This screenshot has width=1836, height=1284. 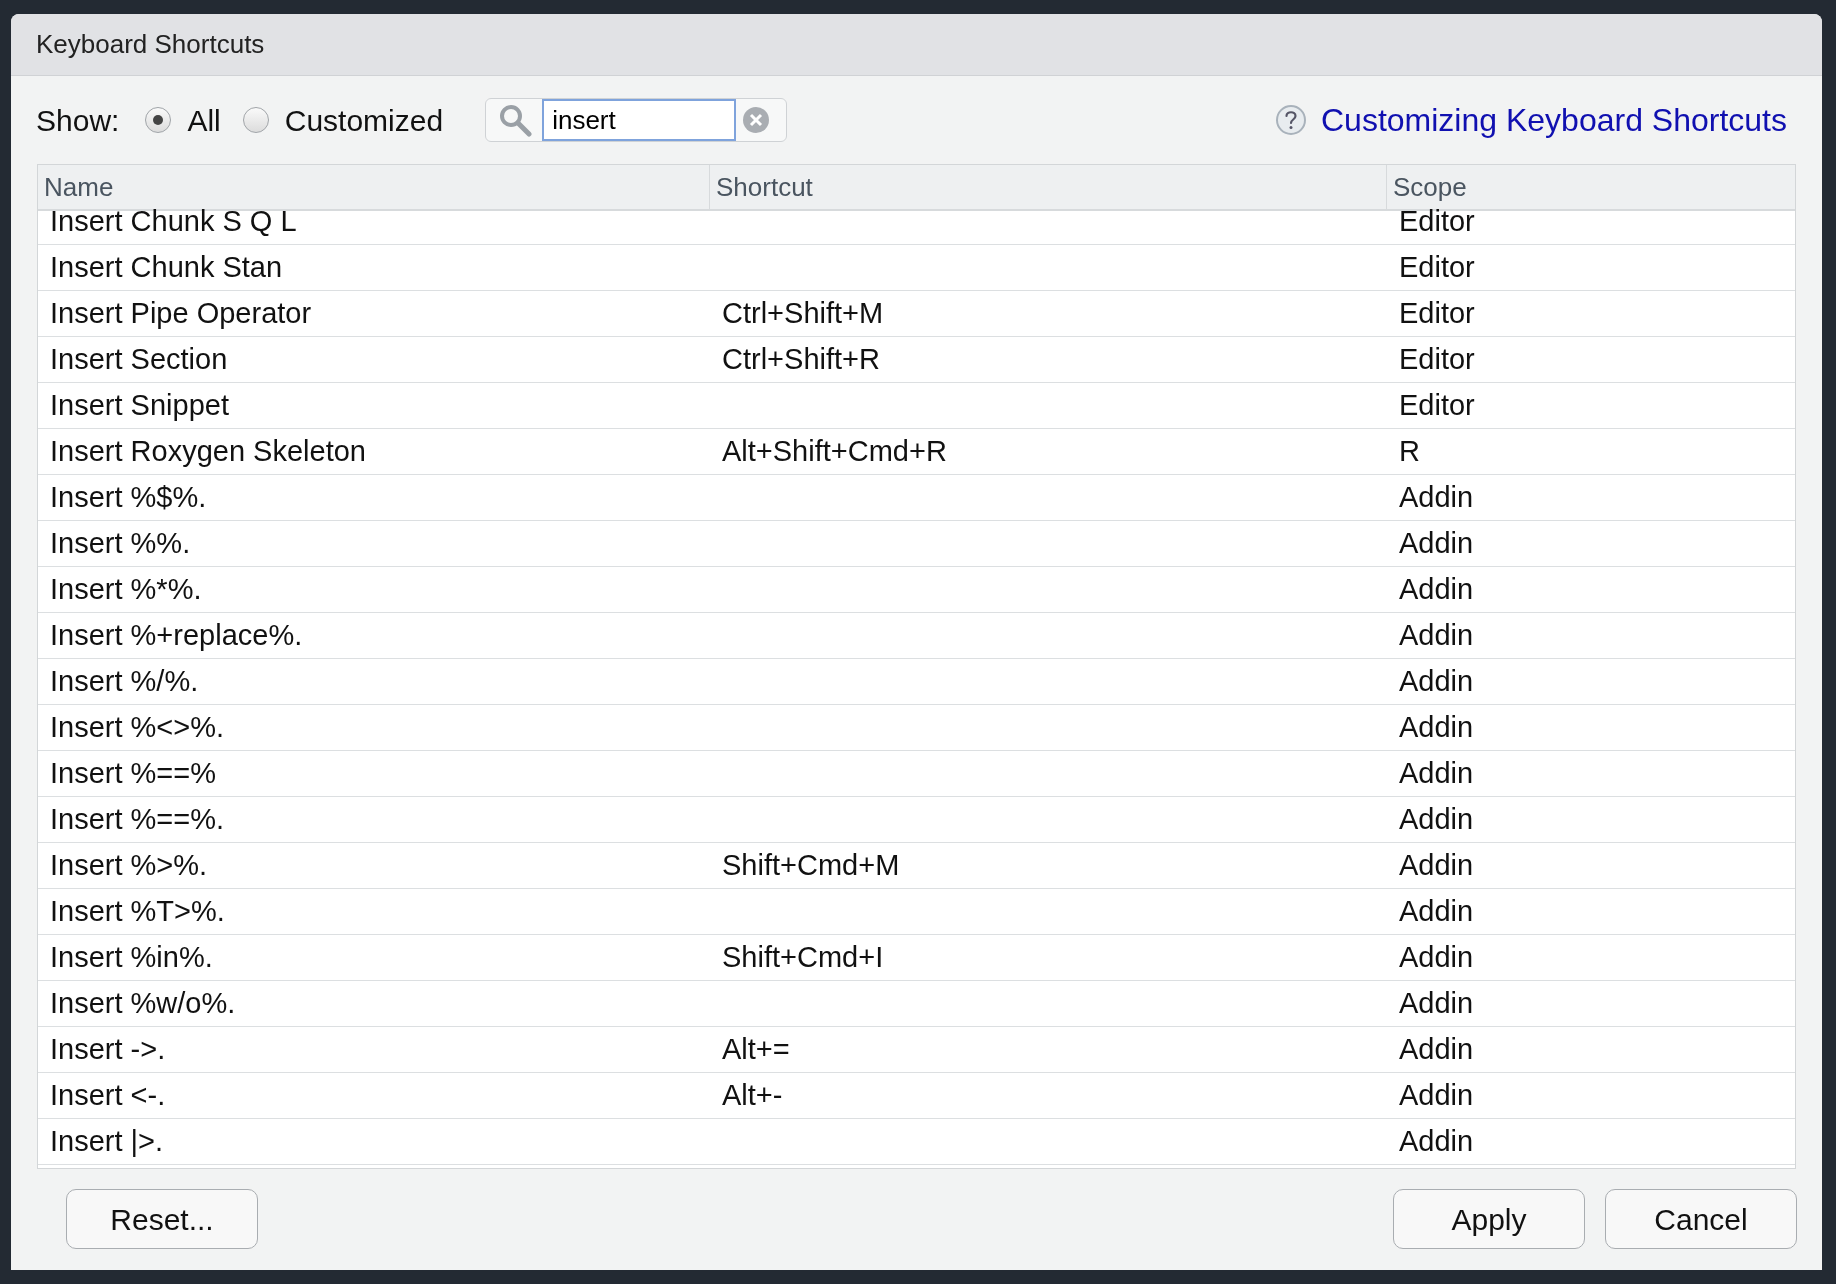 I want to click on table-cell-text: Alt+Shift+Cmd+R, so click(x=834, y=451).